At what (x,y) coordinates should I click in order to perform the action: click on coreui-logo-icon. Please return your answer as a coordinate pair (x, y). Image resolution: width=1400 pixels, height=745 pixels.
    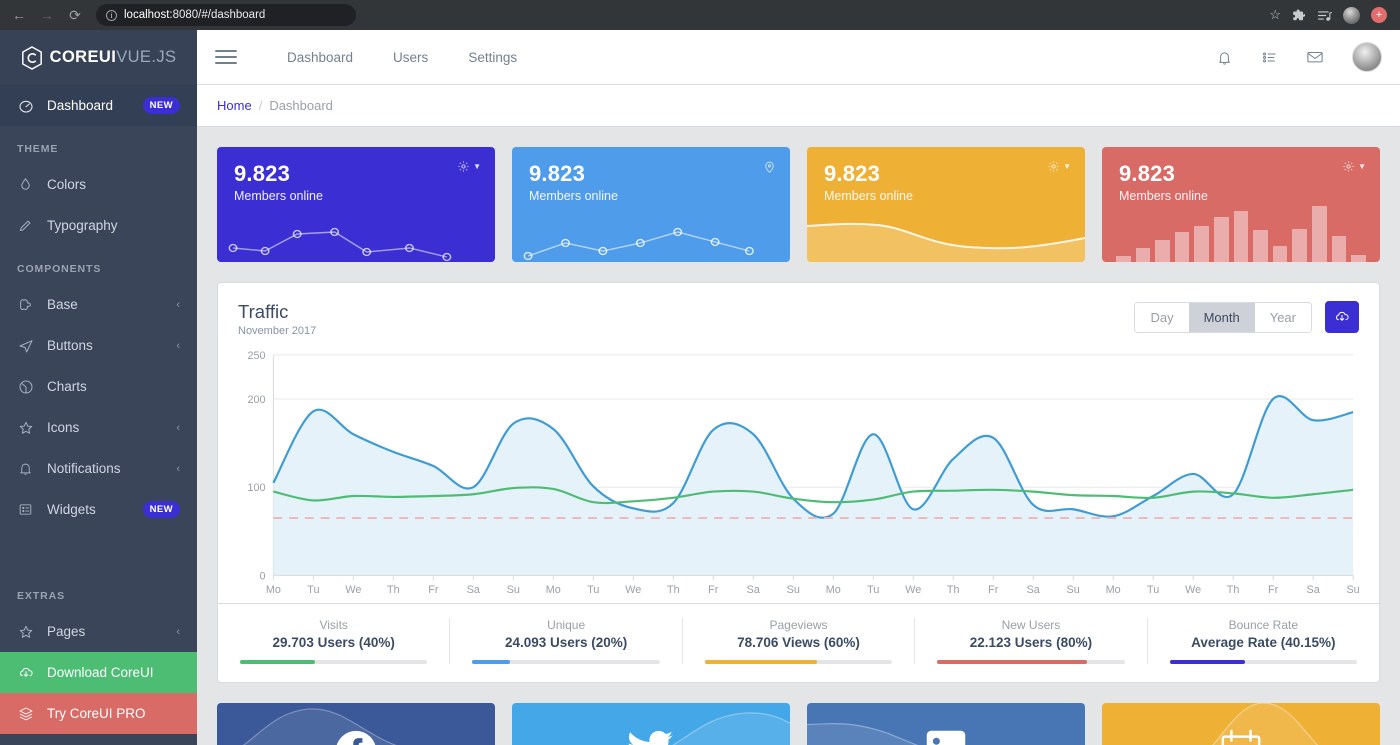
    Looking at the image, I should click on (31, 57).